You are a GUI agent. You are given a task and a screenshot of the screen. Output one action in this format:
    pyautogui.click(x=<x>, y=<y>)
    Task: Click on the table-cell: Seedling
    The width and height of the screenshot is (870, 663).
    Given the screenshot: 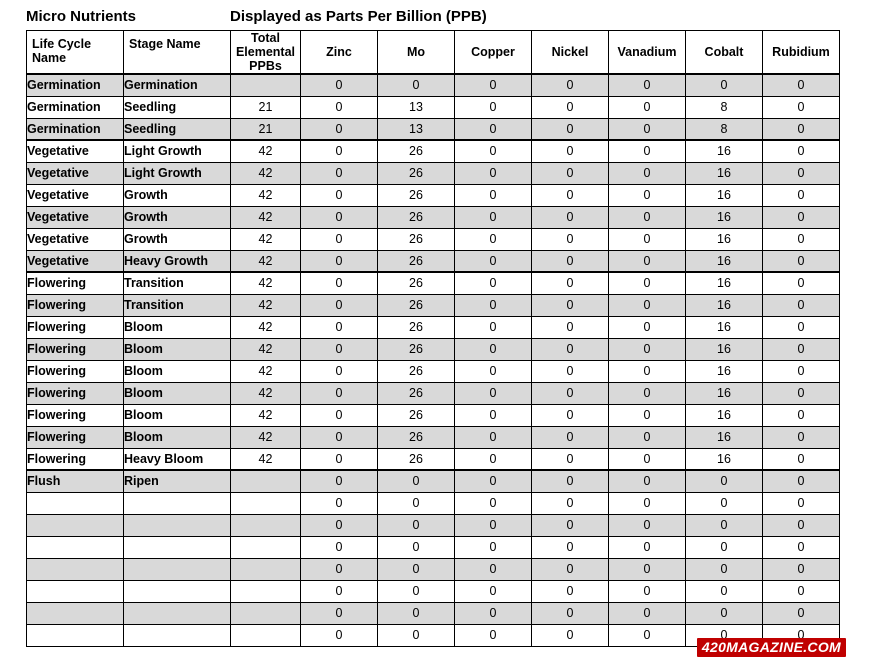 What is the action you would take?
    pyautogui.click(x=177, y=107)
    